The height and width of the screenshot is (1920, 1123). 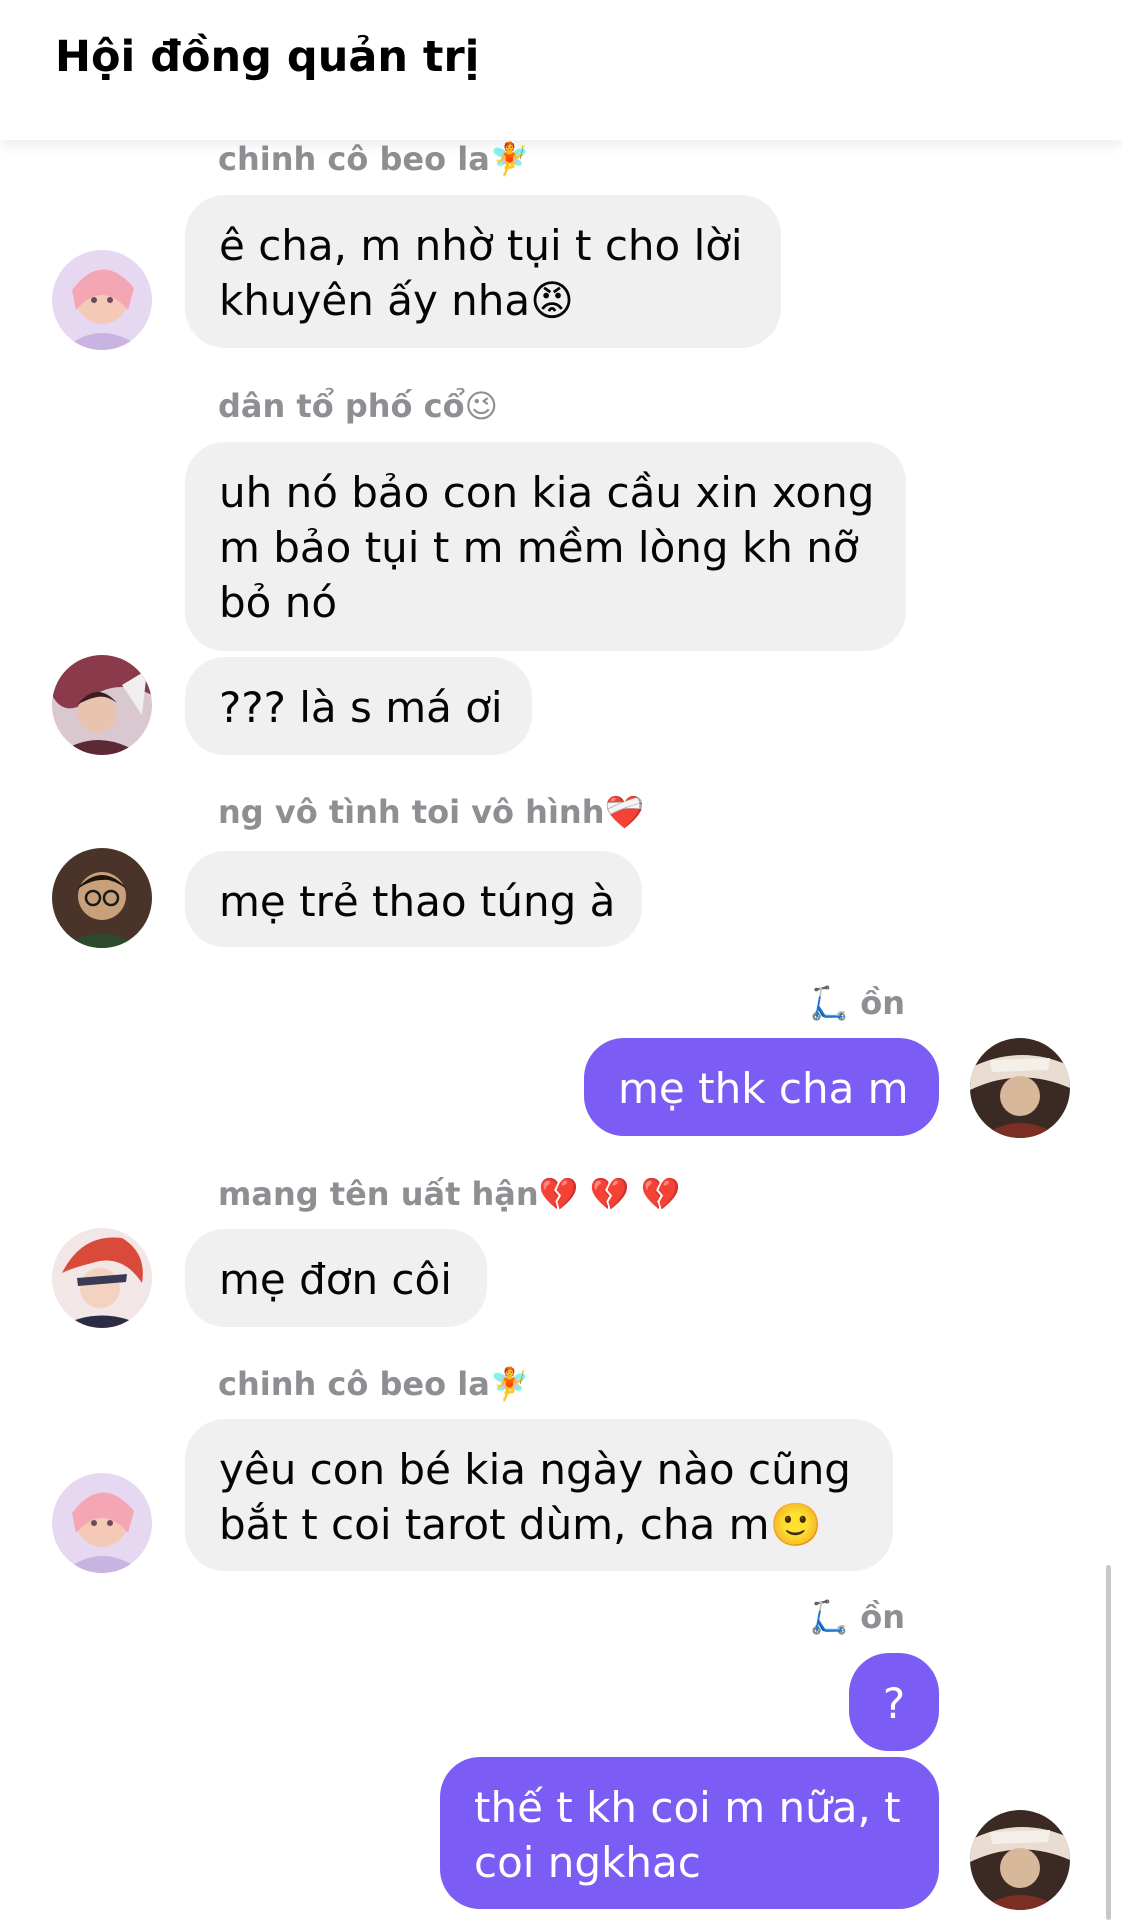 I want to click on message-bubble: thế t kh coi m nữa, t coi ngkhac, so click(x=689, y=1833).